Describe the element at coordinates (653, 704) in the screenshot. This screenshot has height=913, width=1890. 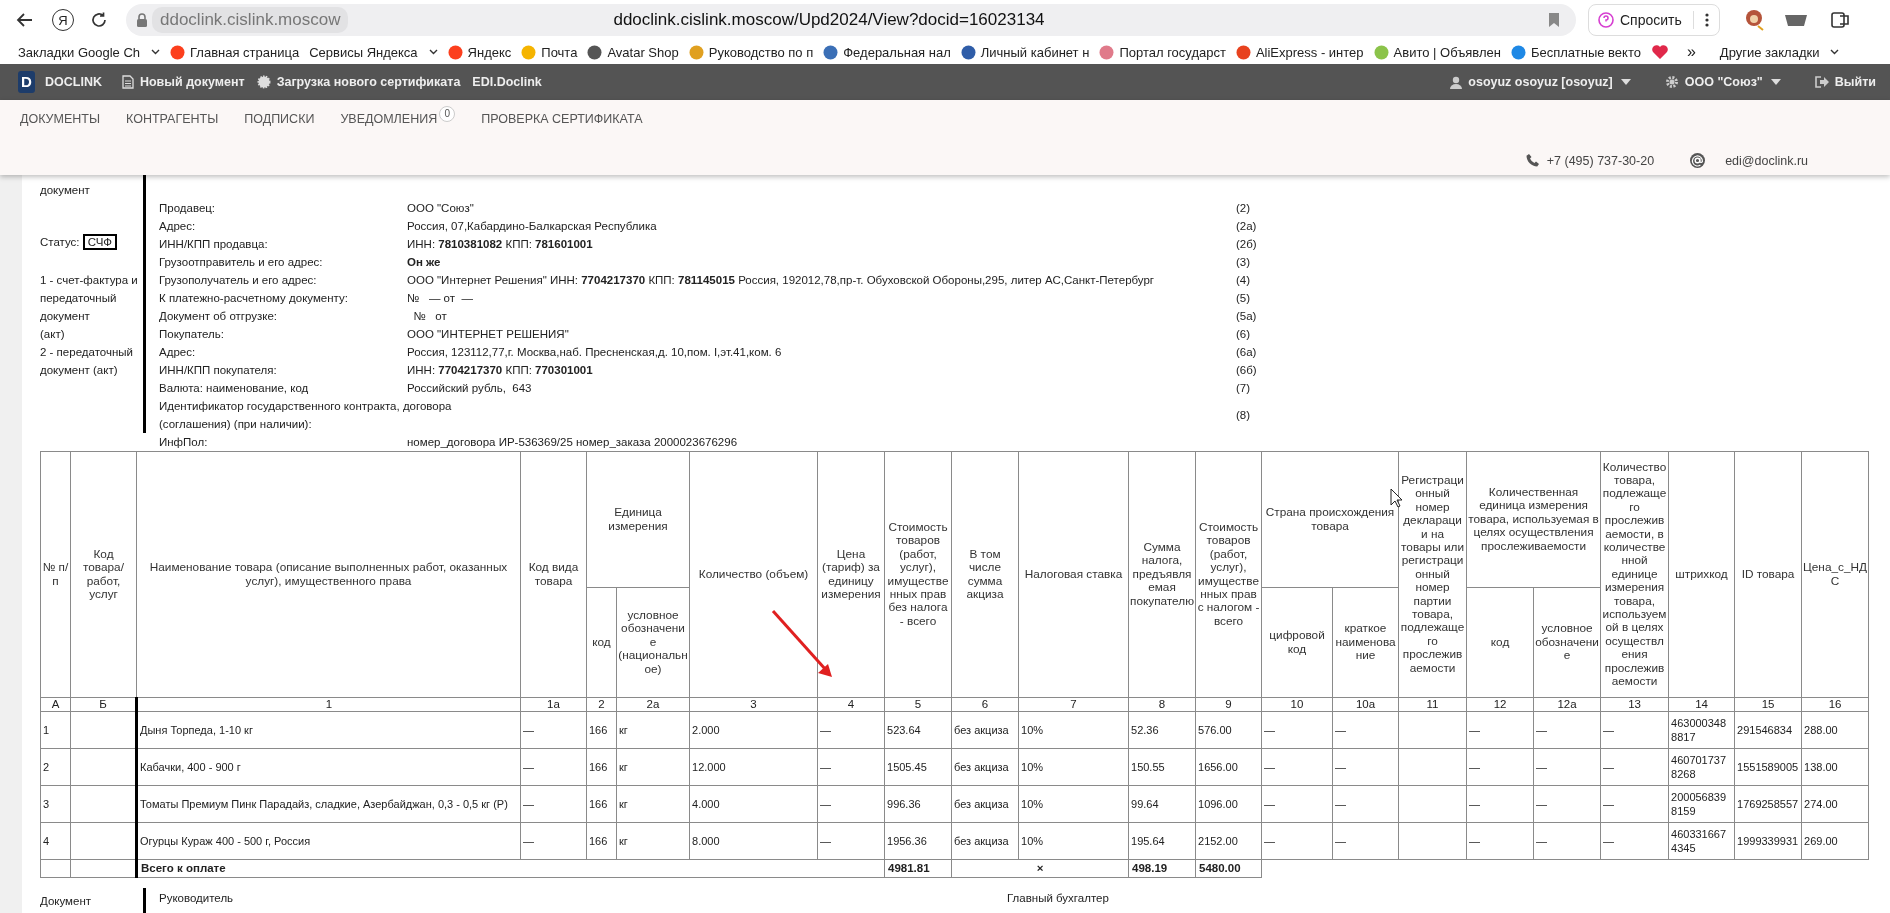
I see `column-number: 2а` at that location.